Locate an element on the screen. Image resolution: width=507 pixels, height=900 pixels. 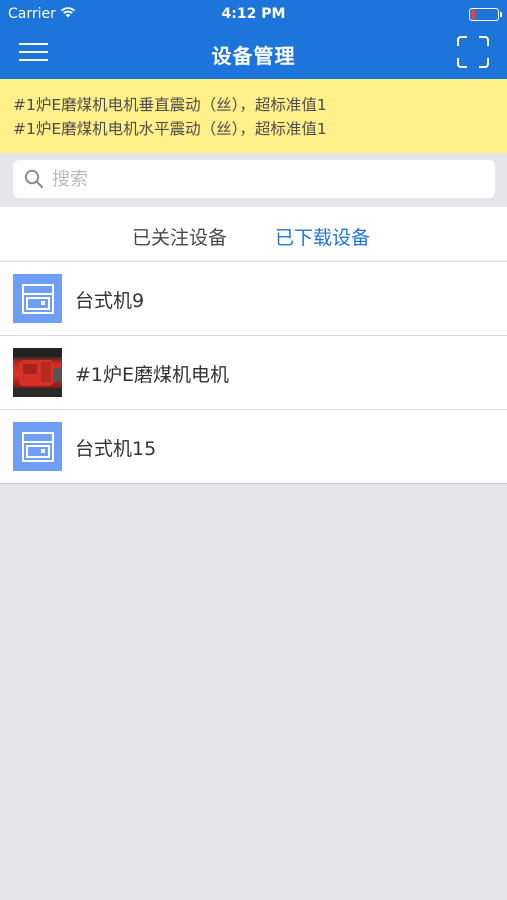
alarm-line: #1炉E磨煤机电机垂直震动（丝），超标准值1 is located at coordinates (170, 105).